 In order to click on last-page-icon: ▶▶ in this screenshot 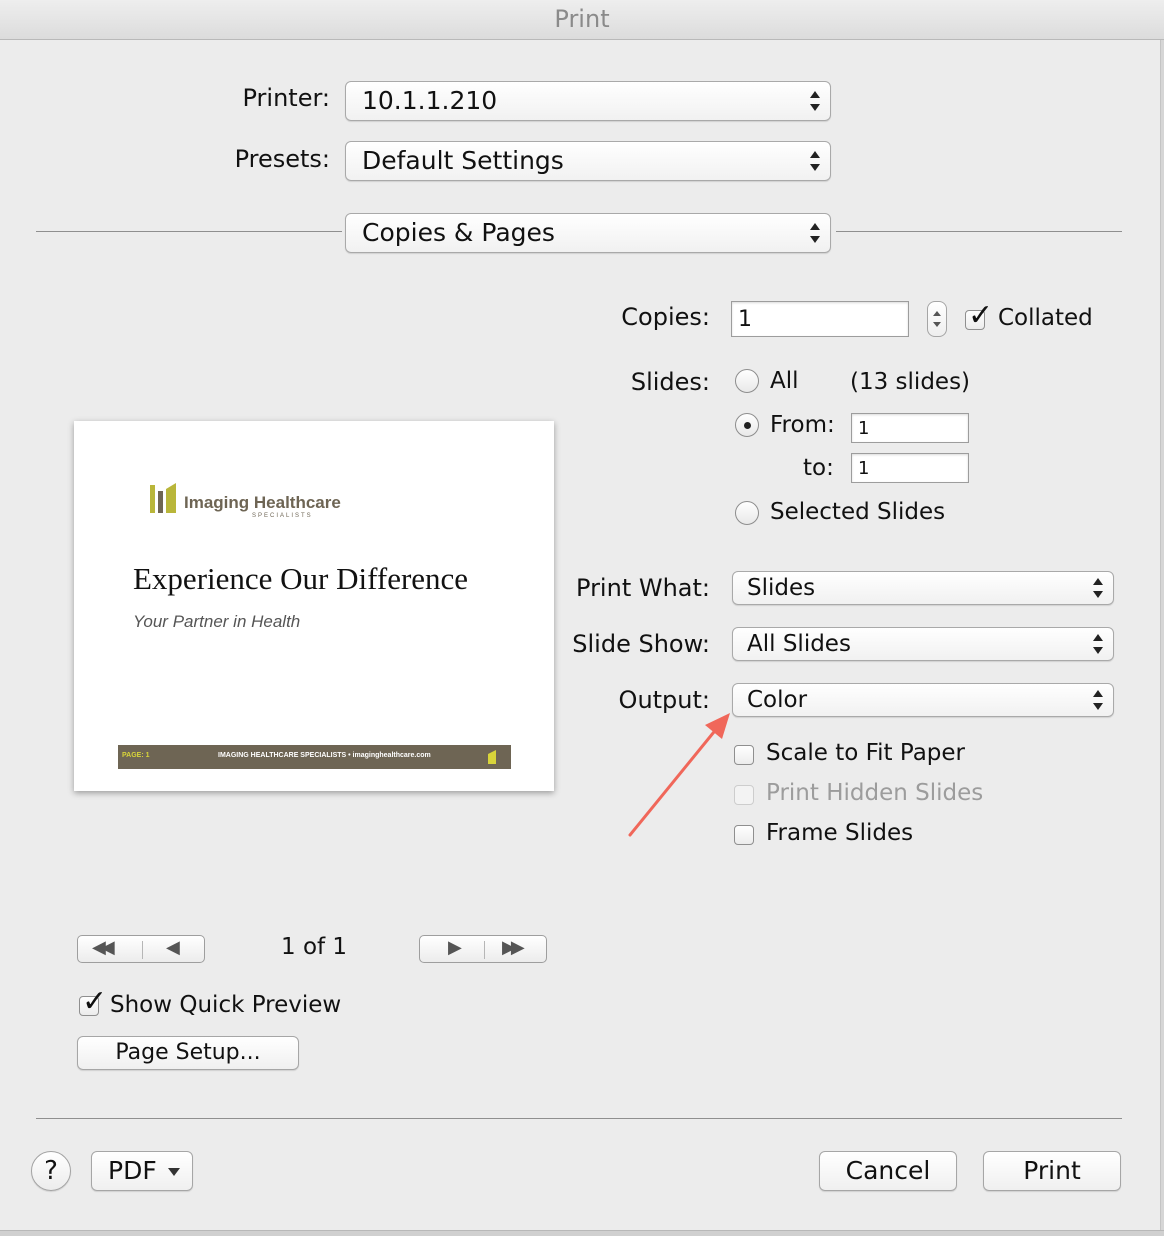, I will do `click(513, 947)`.